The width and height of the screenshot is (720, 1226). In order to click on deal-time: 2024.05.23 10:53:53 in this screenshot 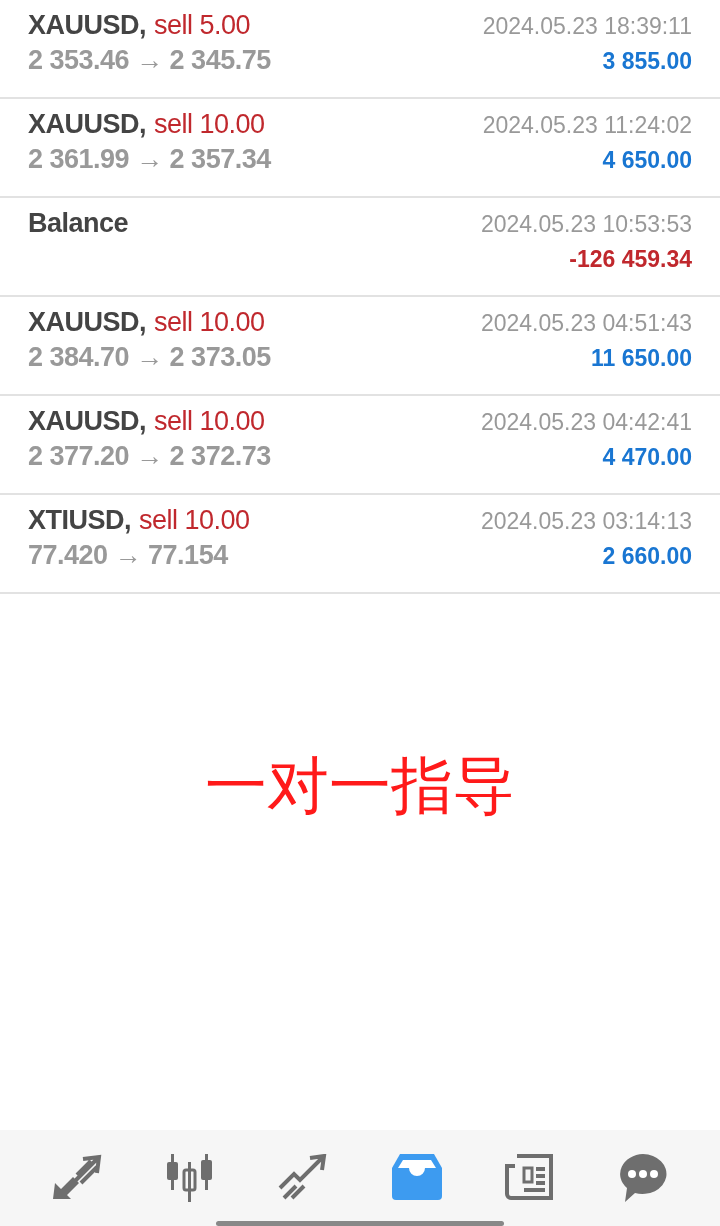, I will do `click(586, 224)`.